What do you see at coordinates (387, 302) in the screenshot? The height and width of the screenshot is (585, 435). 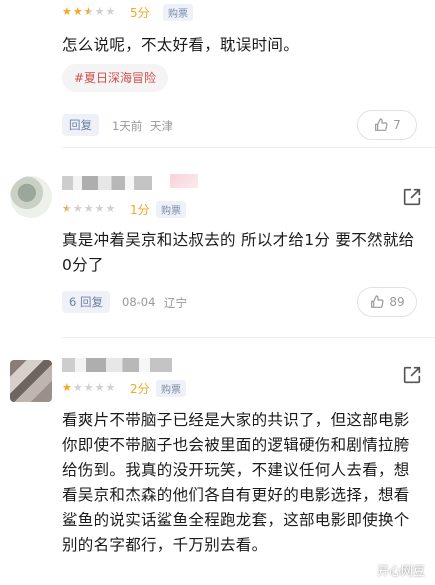 I see `like-button: 89` at bounding box center [387, 302].